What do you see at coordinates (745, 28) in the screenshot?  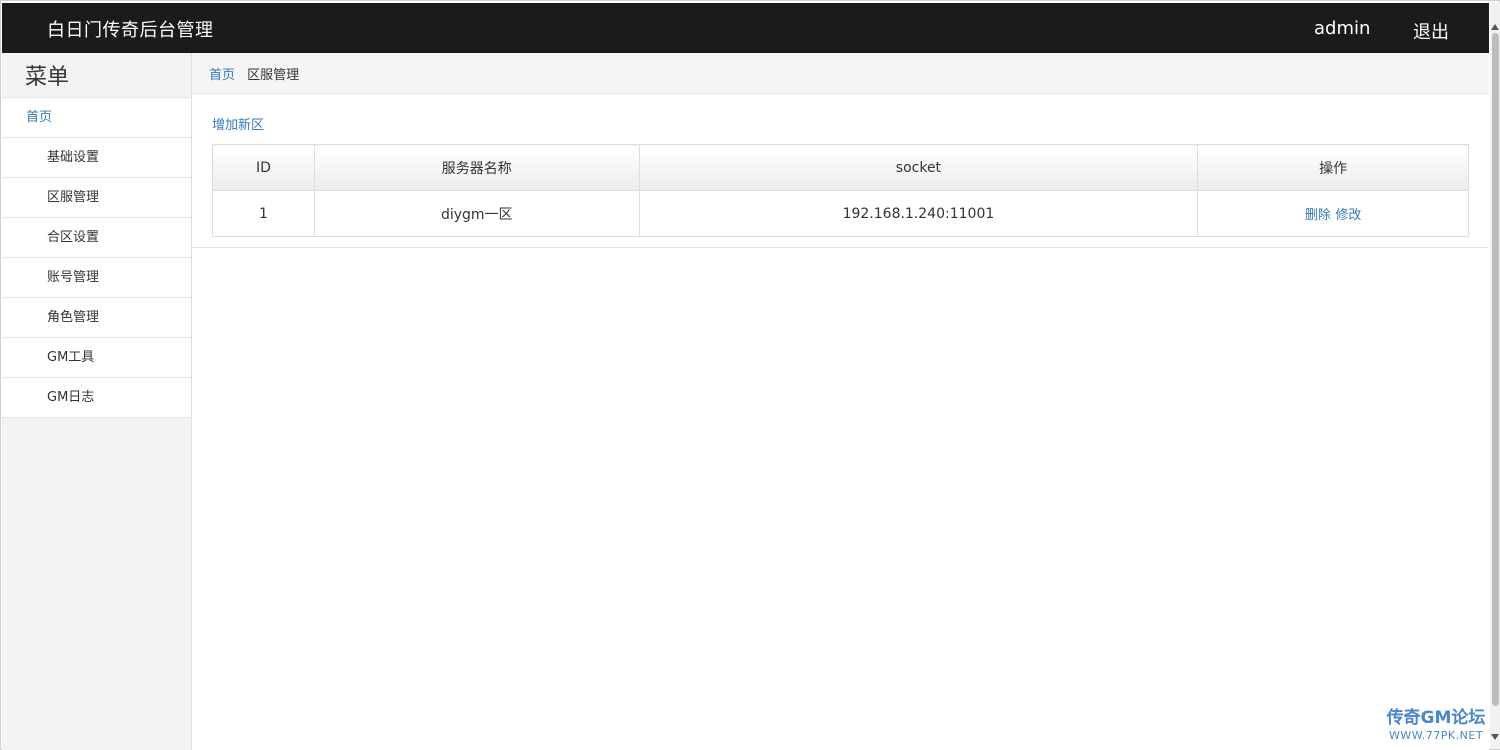 I see `top-navbar: 白日门传奇后台管理 admin 退出` at bounding box center [745, 28].